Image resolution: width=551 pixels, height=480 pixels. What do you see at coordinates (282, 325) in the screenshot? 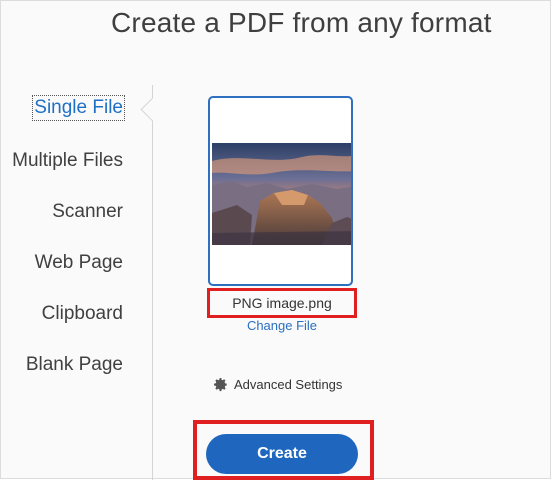
I see `change-file-link: Change File` at bounding box center [282, 325].